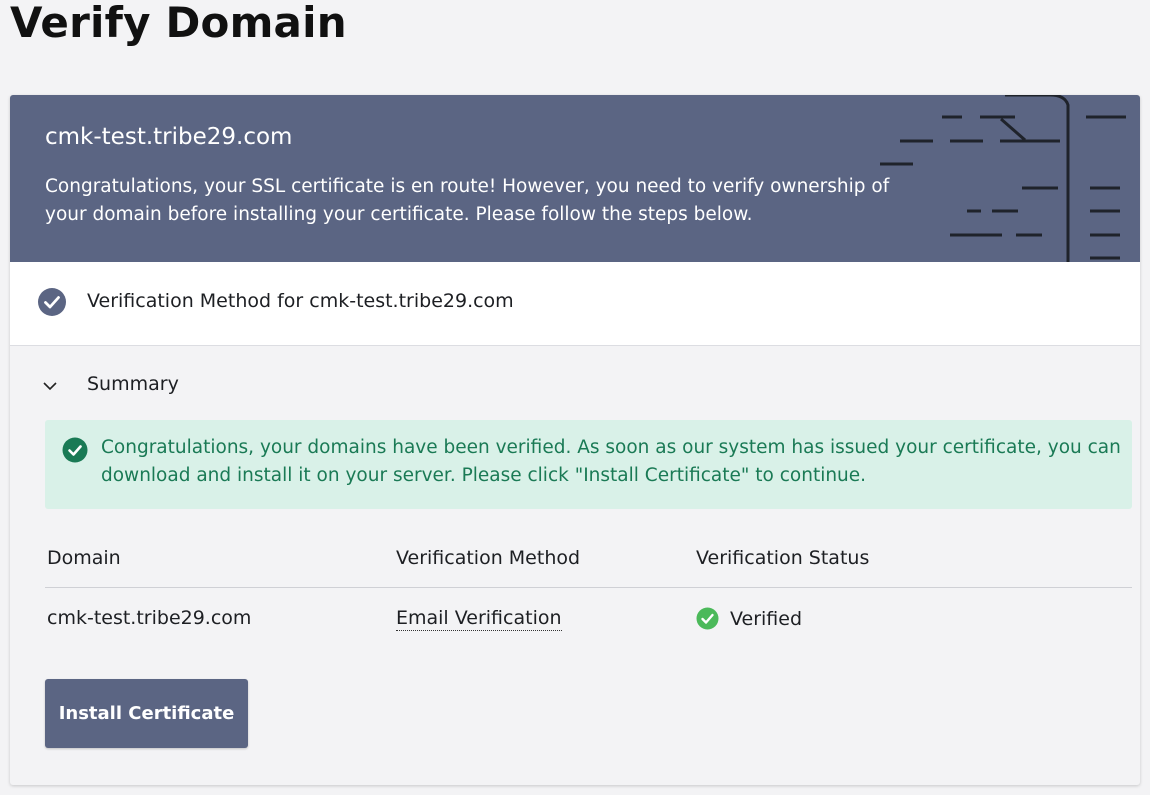  Describe the element at coordinates (169, 137) in the screenshot. I see `hero-domain: cmk-test.tribe29.com` at that location.